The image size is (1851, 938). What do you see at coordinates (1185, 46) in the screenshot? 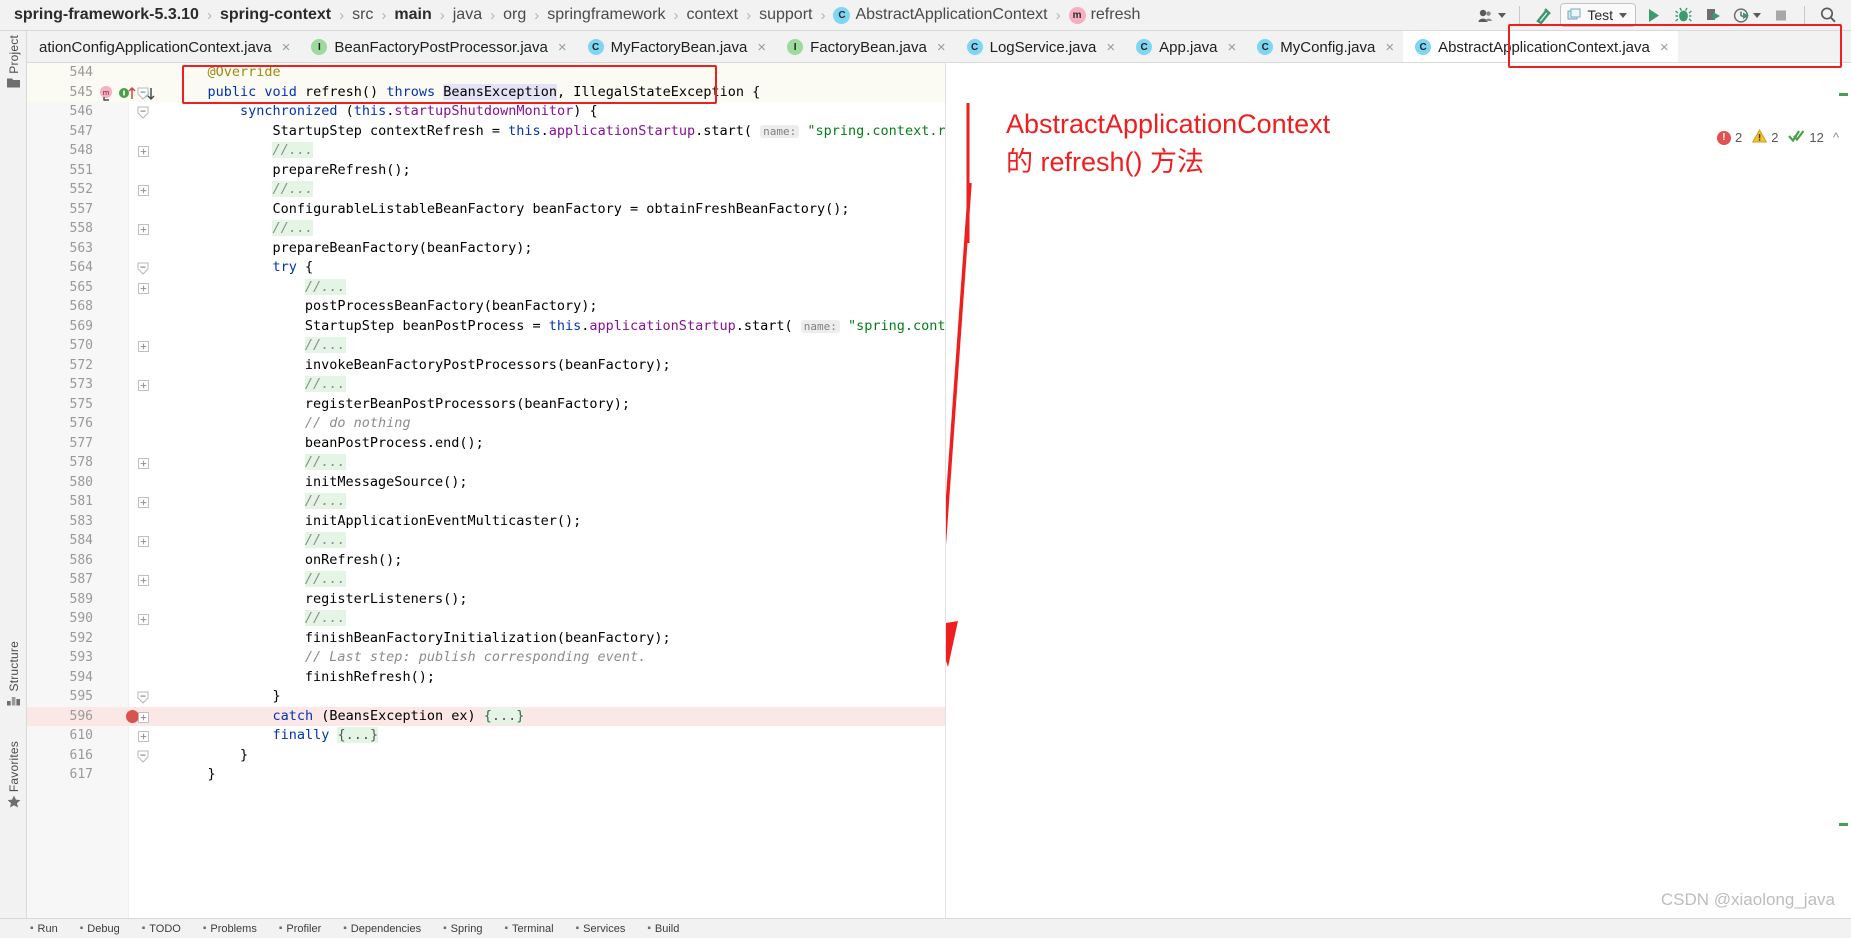
I see `editor-tab: C App.java ×` at bounding box center [1185, 46].